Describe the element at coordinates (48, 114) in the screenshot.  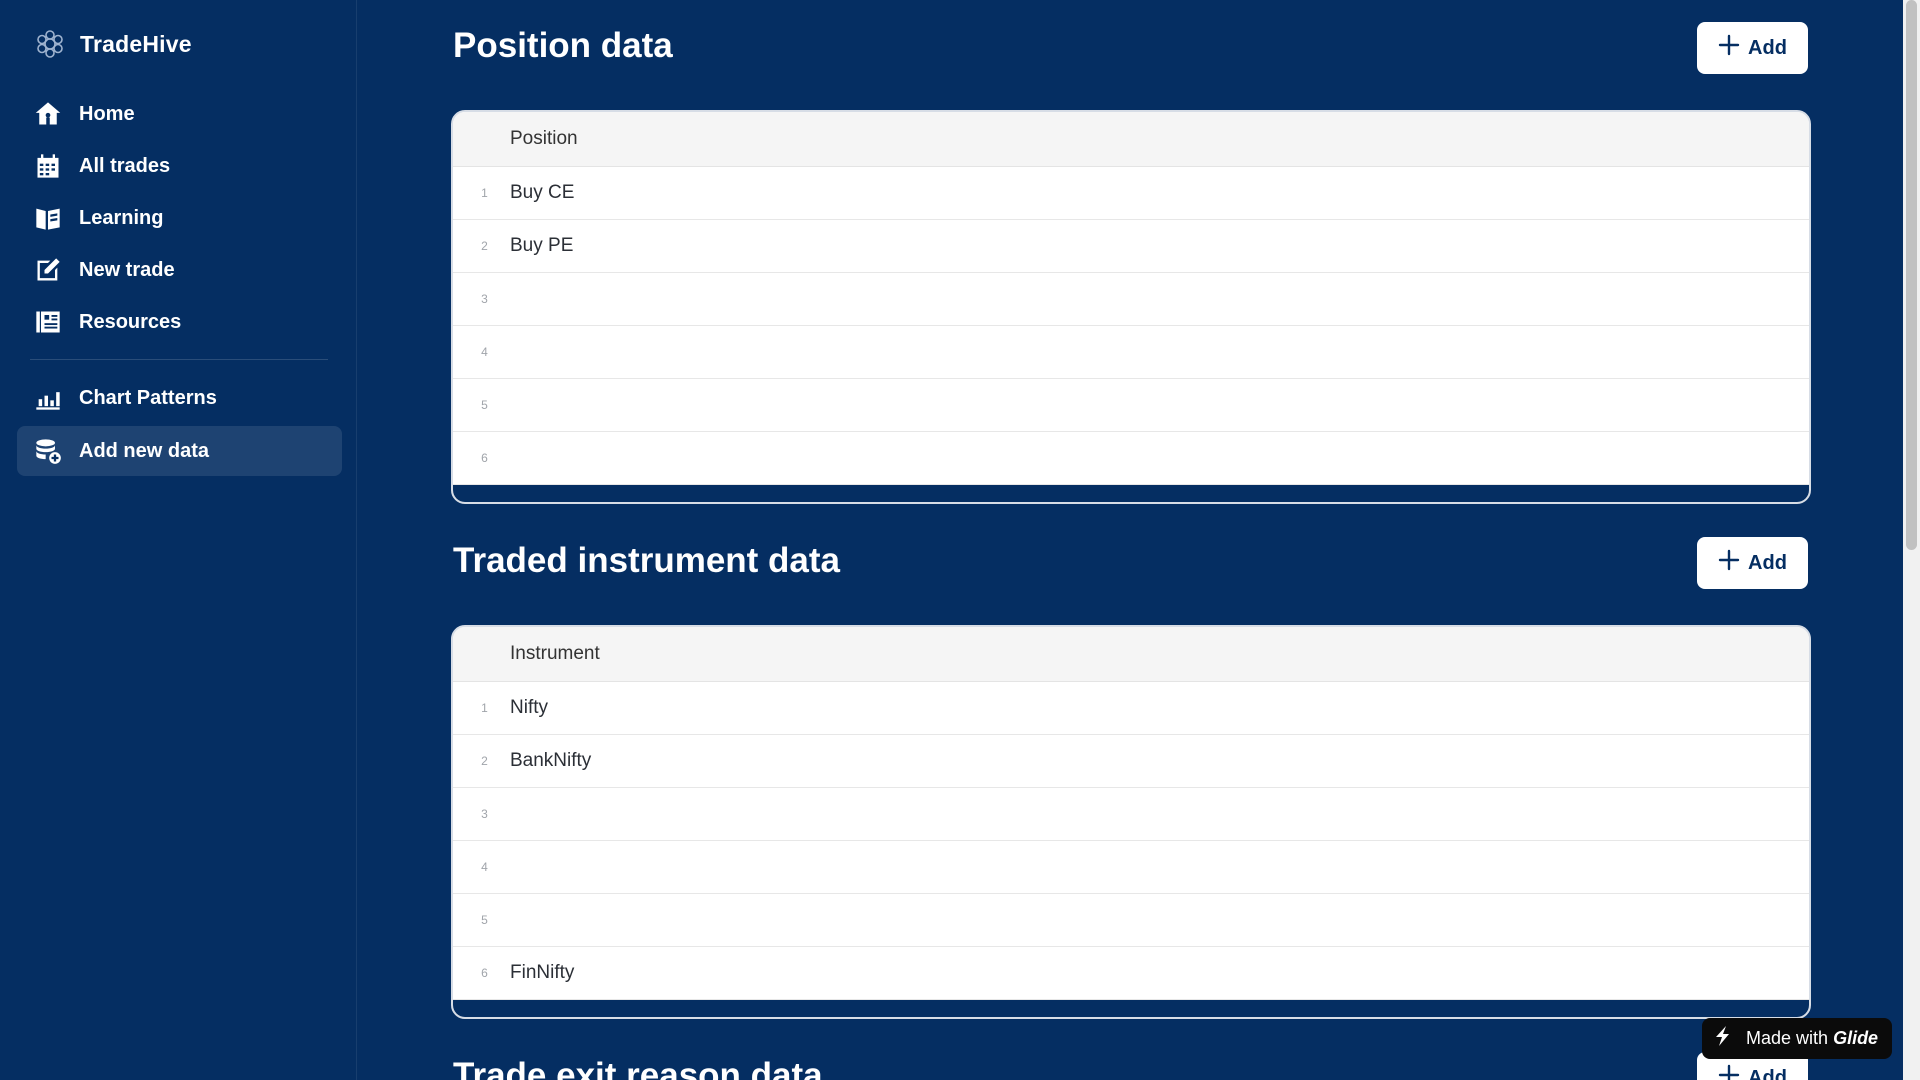
I see `home-icon` at that location.